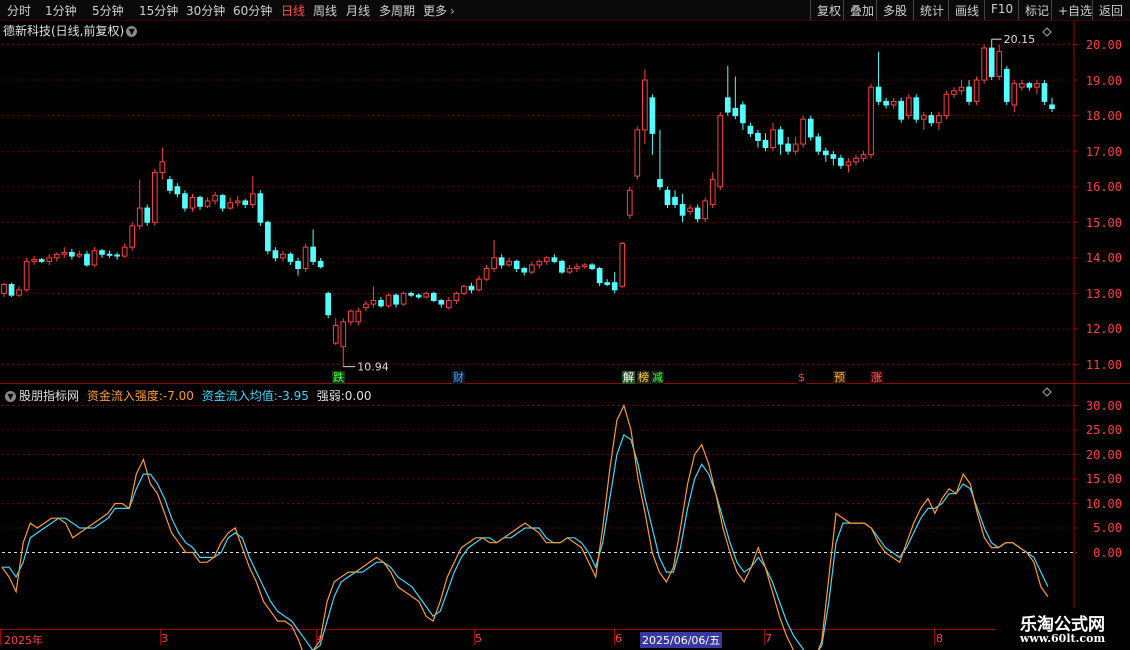 The width and height of the screenshot is (1130, 650). What do you see at coordinates (61, 10) in the screenshot?
I see `period-tab-1min: 1分钟` at bounding box center [61, 10].